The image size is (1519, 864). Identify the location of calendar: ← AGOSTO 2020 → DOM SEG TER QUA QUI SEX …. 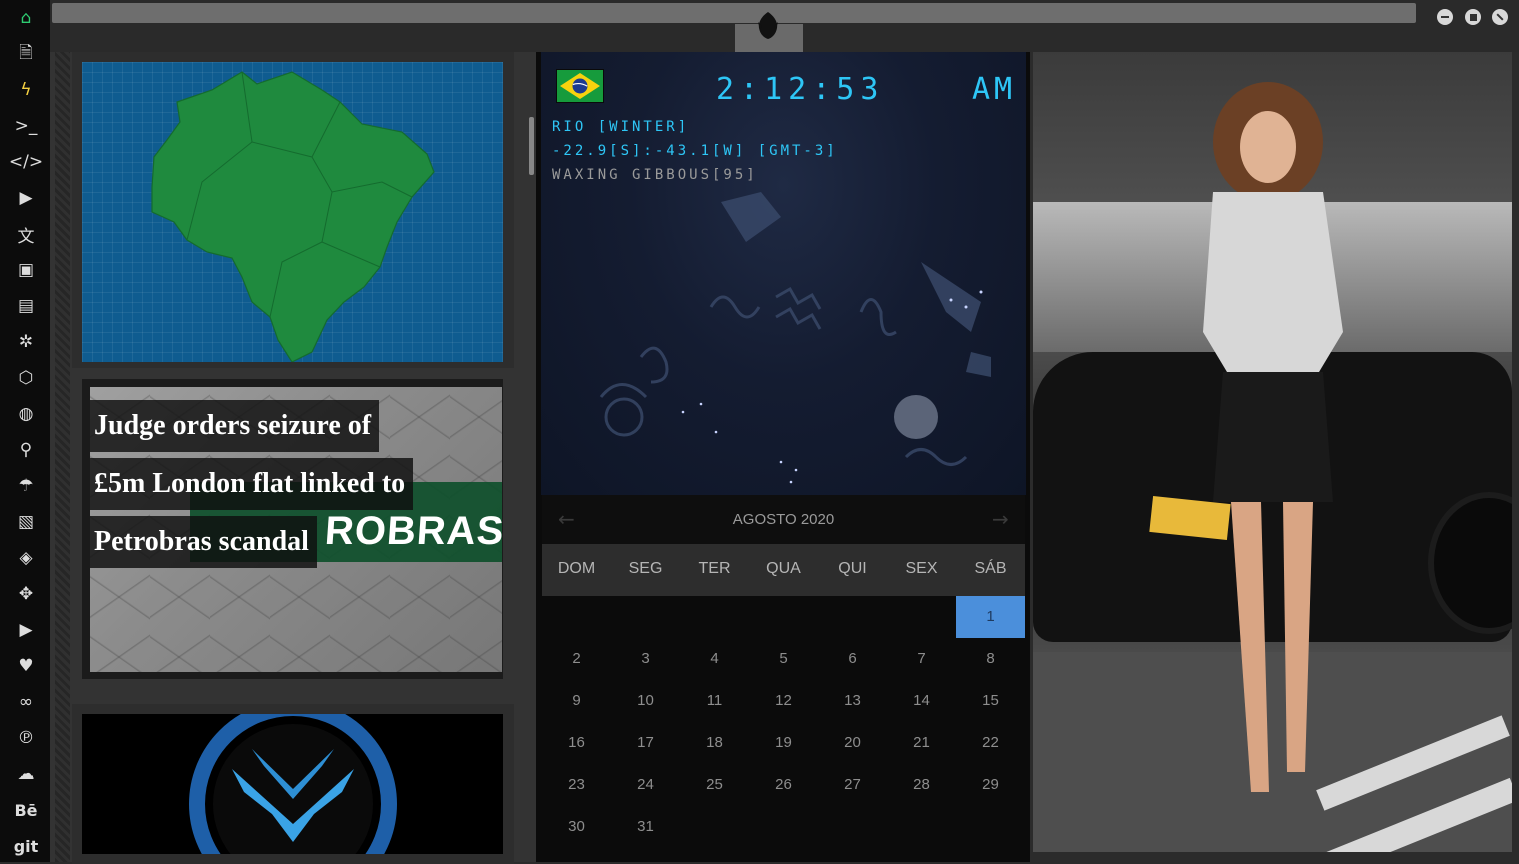
(783, 678).